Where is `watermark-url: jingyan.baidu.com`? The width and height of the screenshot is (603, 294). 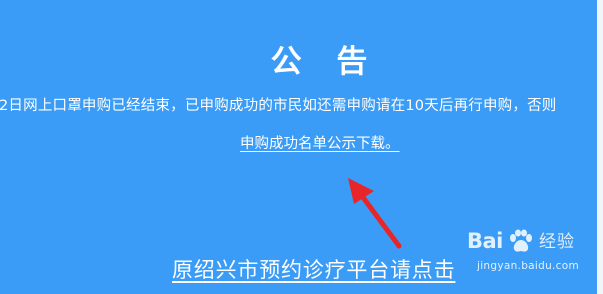 watermark-url: jingyan.baidu.com is located at coordinates (528, 266).